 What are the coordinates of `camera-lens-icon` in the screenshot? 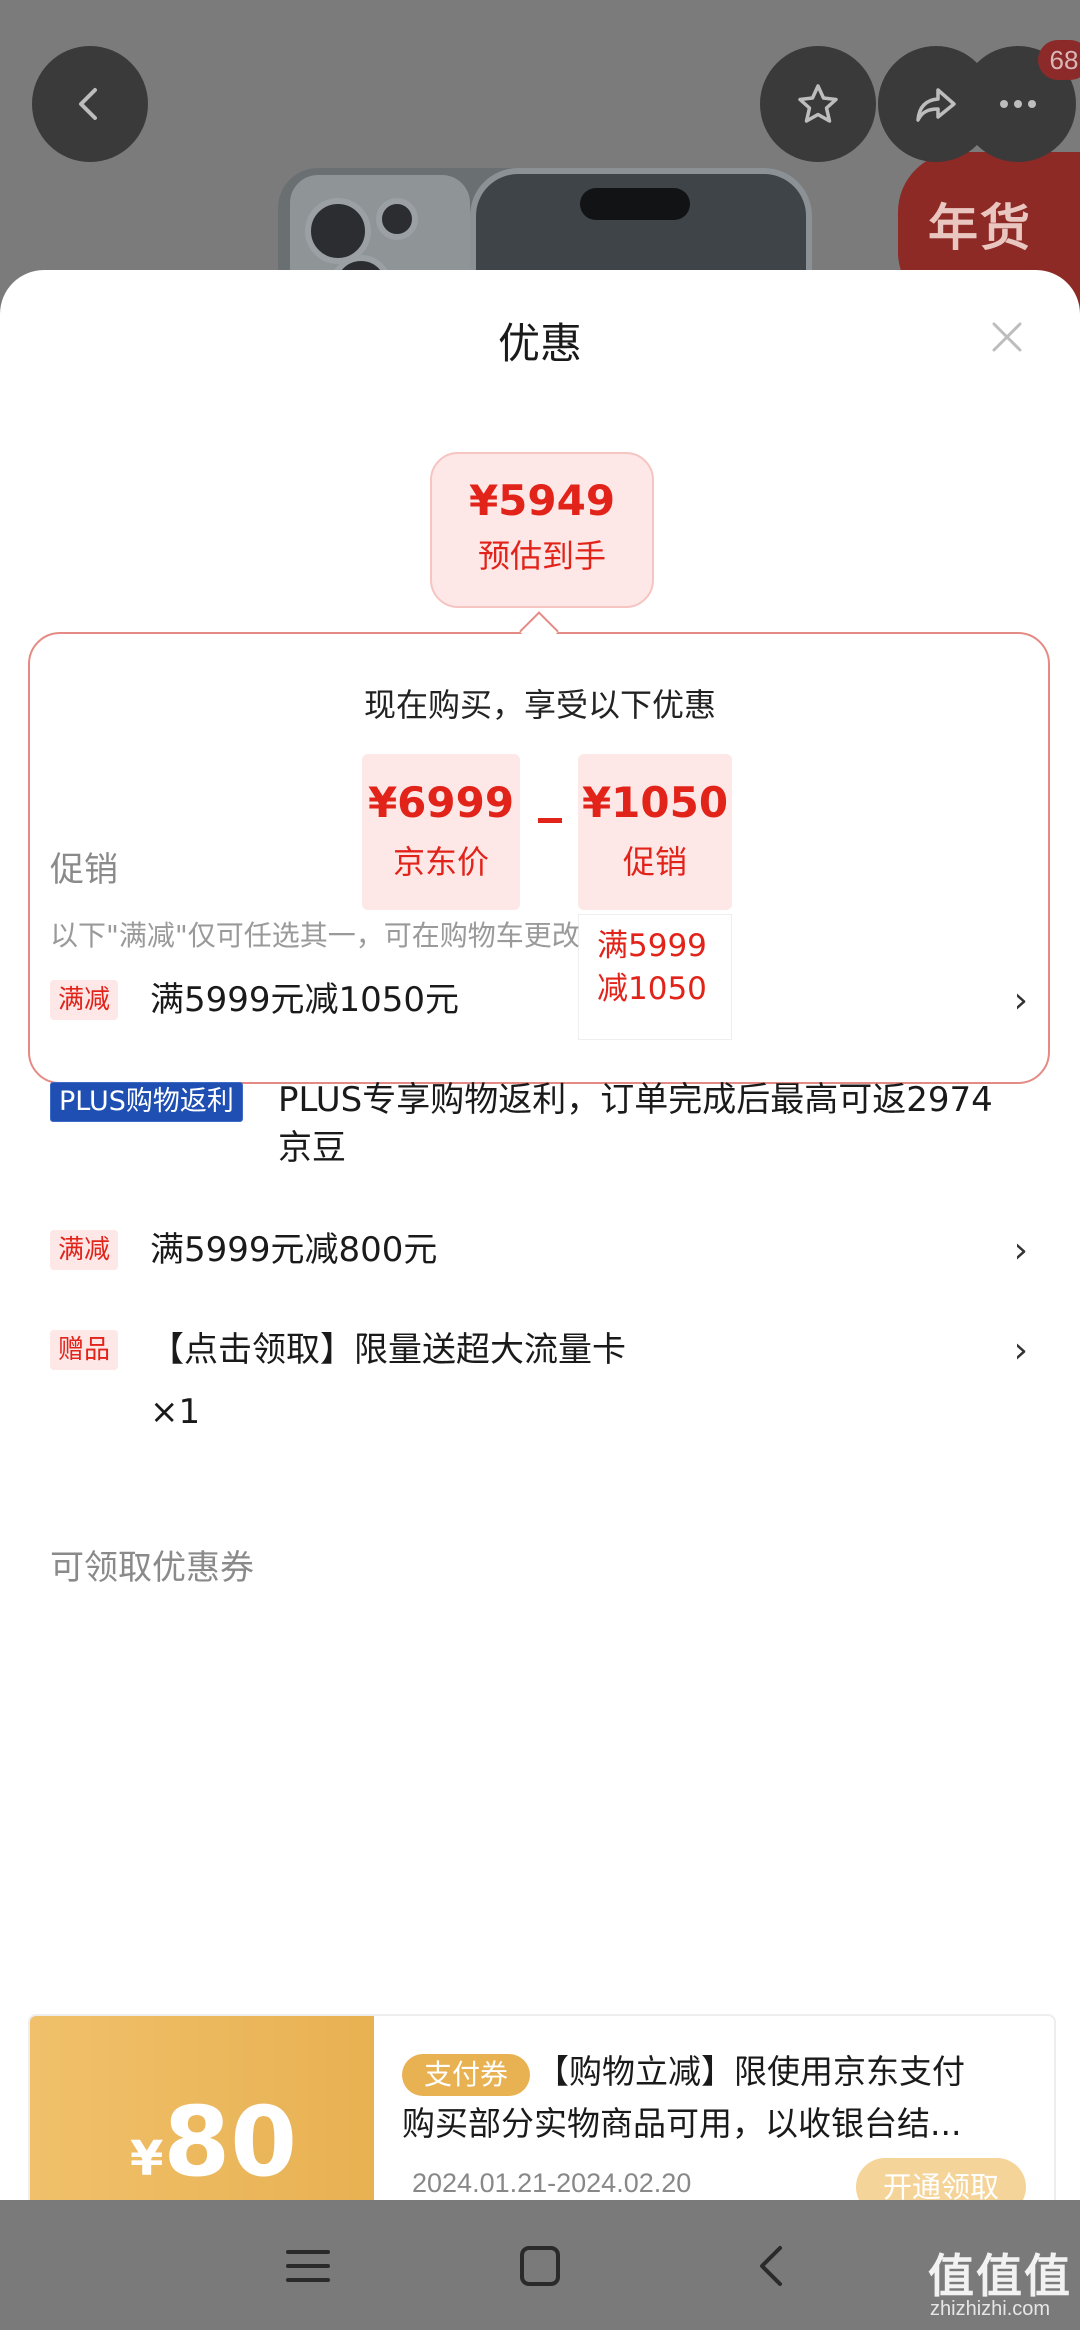 It's located at (397, 219).